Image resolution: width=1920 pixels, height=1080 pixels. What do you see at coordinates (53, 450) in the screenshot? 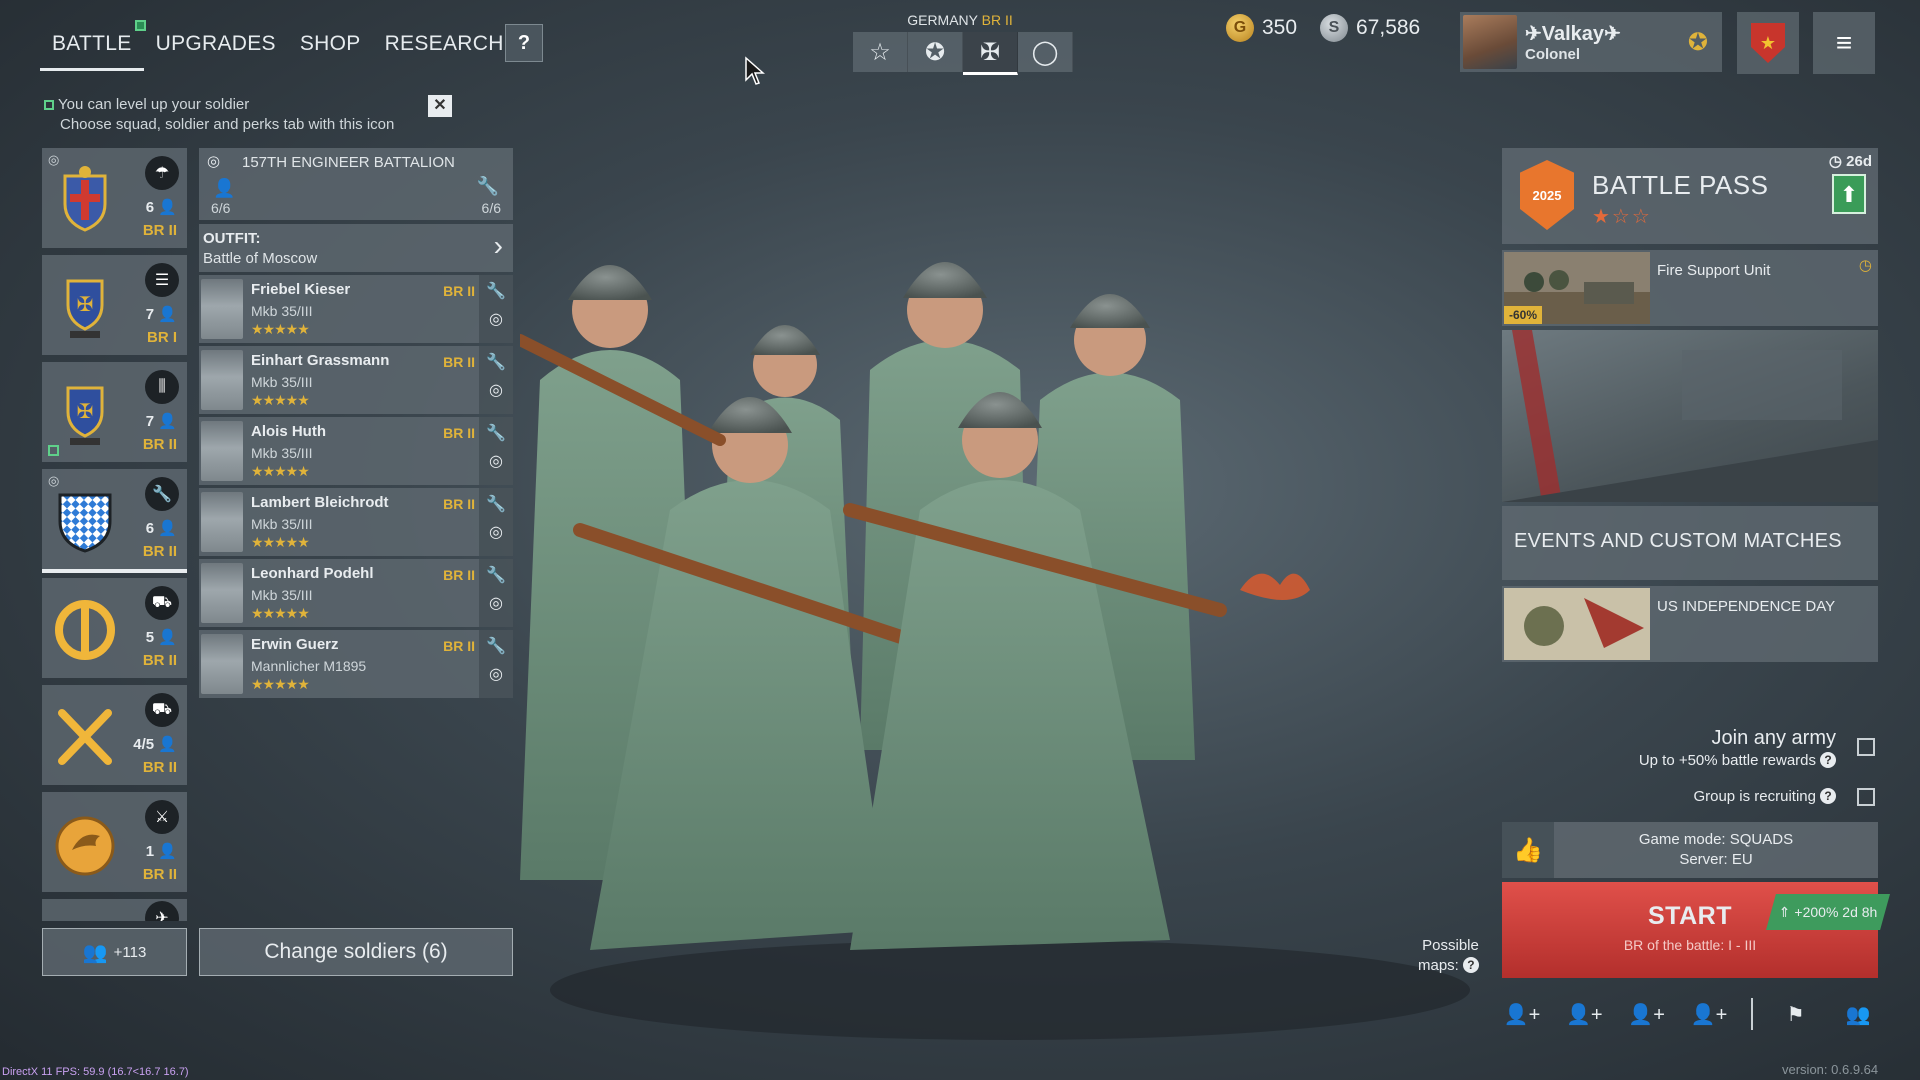
I see `new-indicator` at bounding box center [53, 450].